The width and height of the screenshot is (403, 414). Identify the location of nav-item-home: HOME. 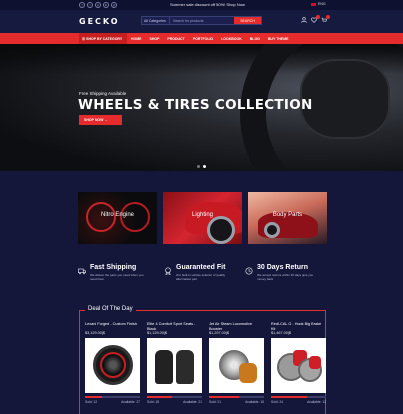
(136, 39).